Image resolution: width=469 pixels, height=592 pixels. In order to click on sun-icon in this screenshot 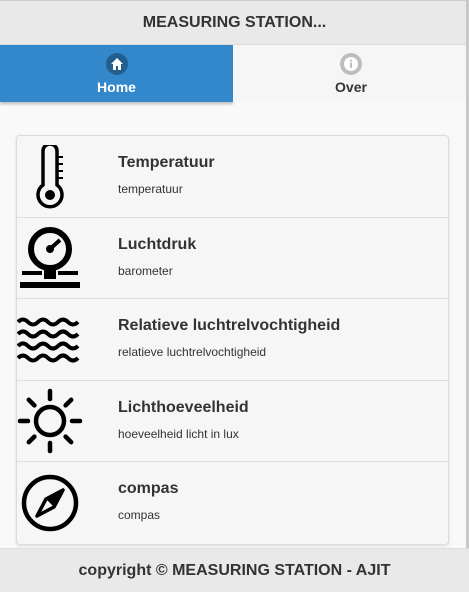, I will do `click(50, 421)`.